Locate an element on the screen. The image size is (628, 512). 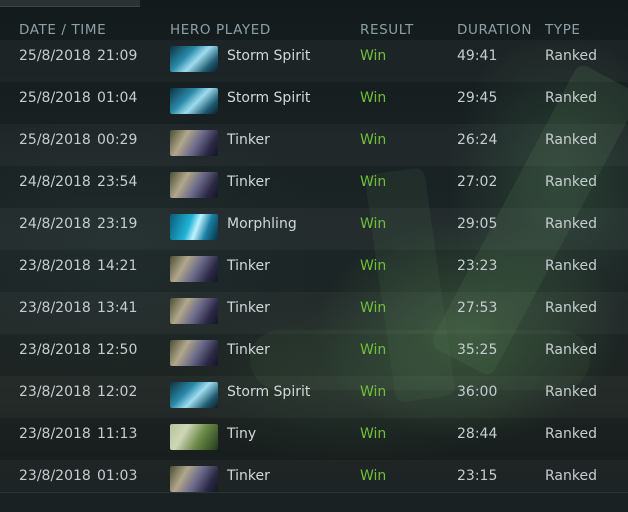
match-row: 23/8/2018 14:21 Tinker Win 23:23 Ranked is located at coordinates (314, 271).